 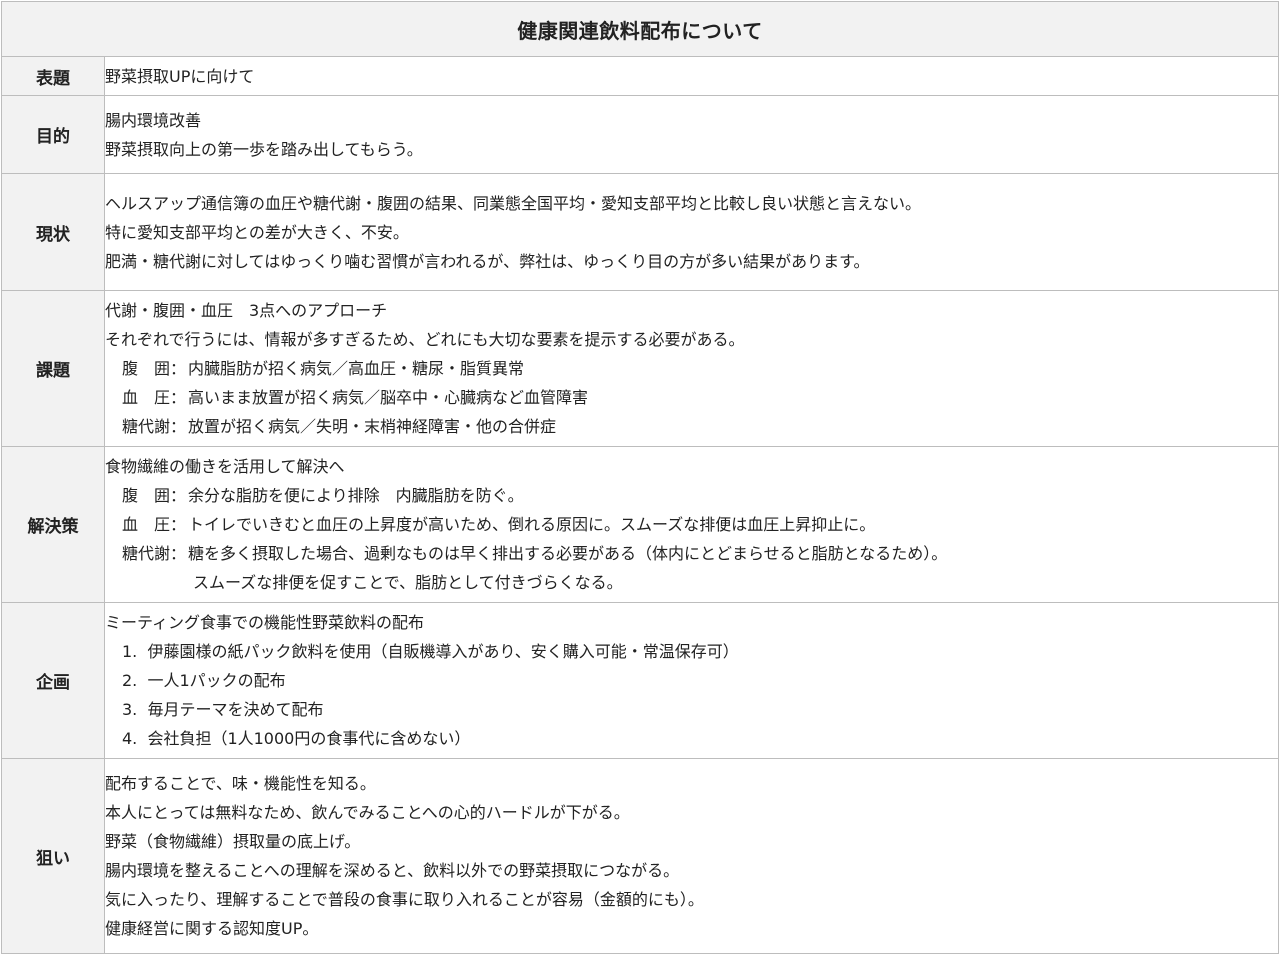 What do you see at coordinates (53, 524) in the screenshot?
I see `row-label-solution: 解決策` at bounding box center [53, 524].